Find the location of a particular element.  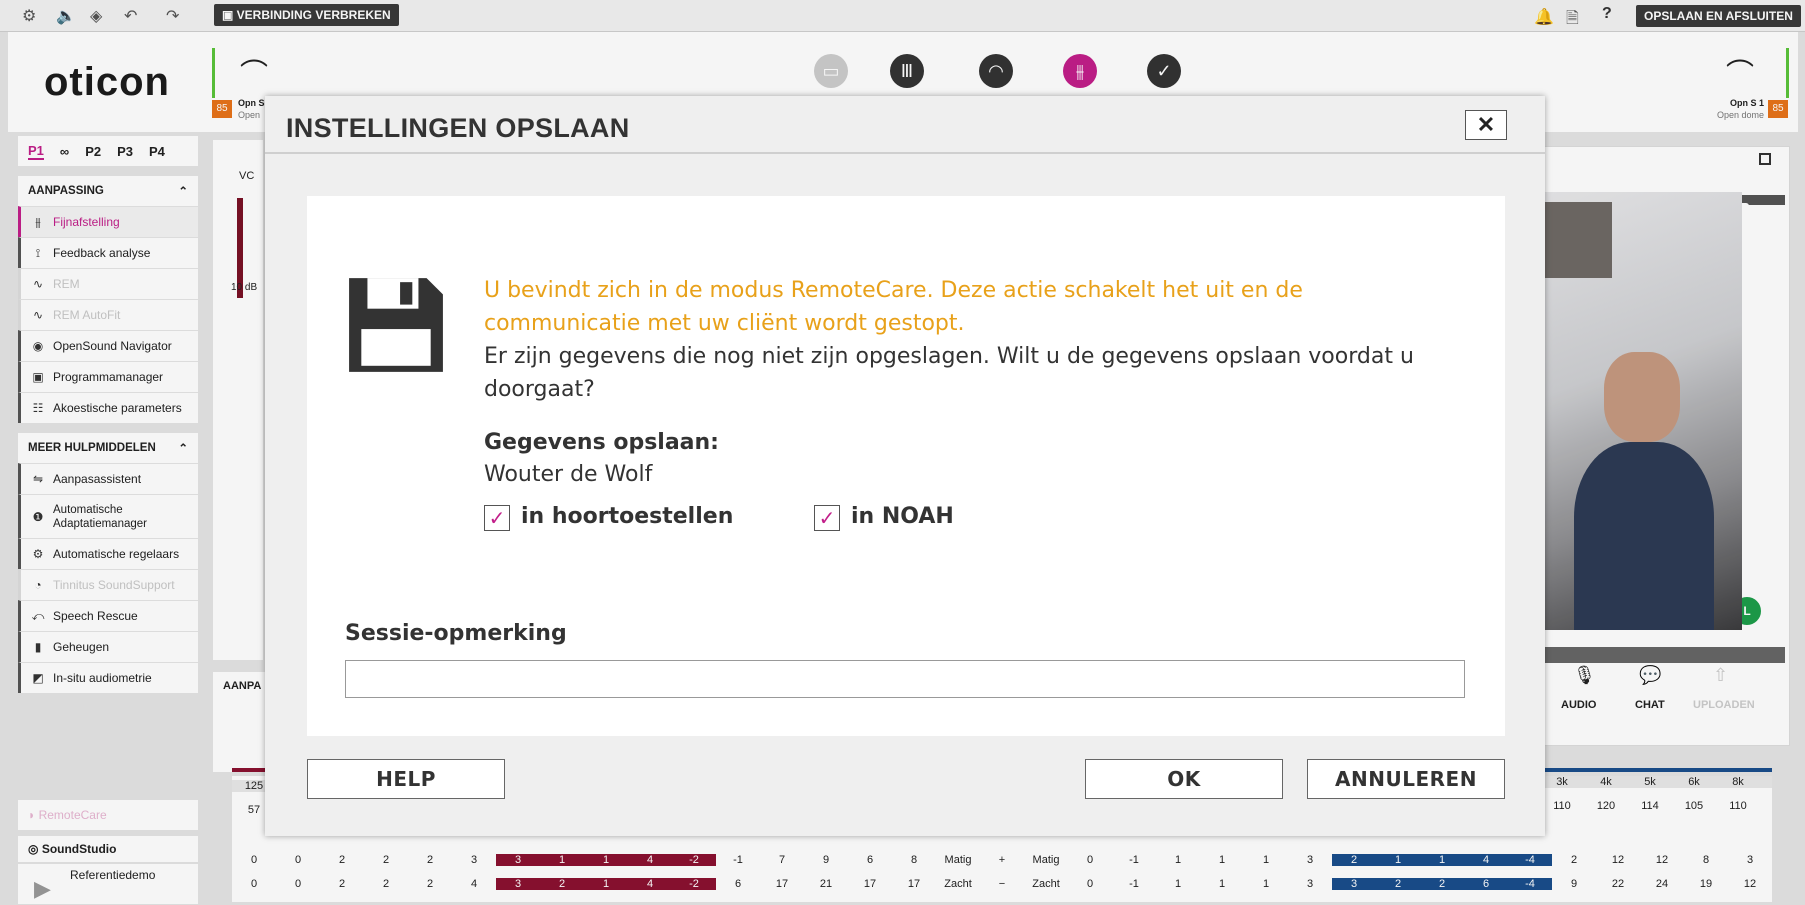

save-data-label: Gegevens opslaan: is located at coordinates (601, 442).